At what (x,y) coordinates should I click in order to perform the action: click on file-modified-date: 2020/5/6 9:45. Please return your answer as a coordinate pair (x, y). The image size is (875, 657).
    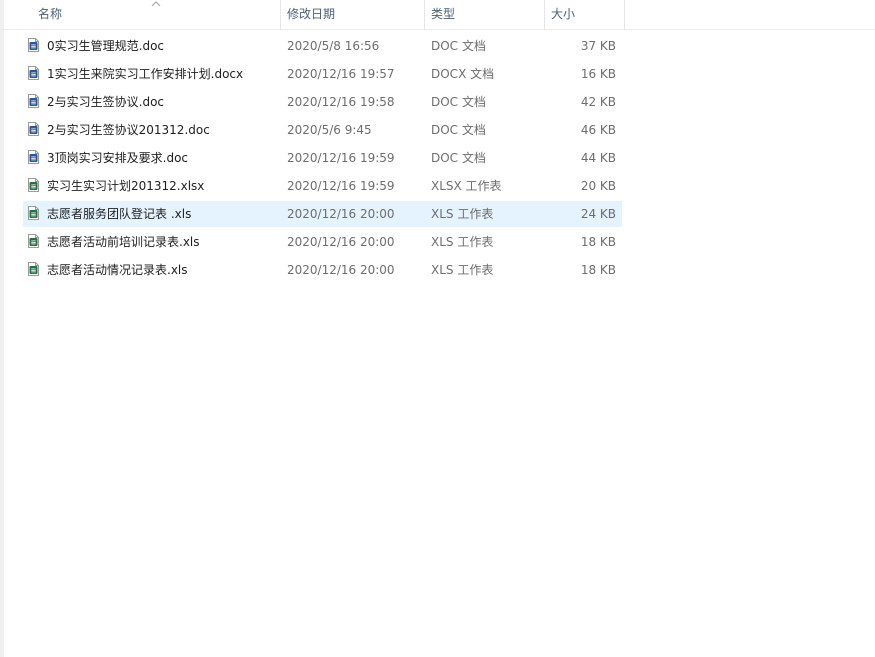
    Looking at the image, I should click on (329, 130).